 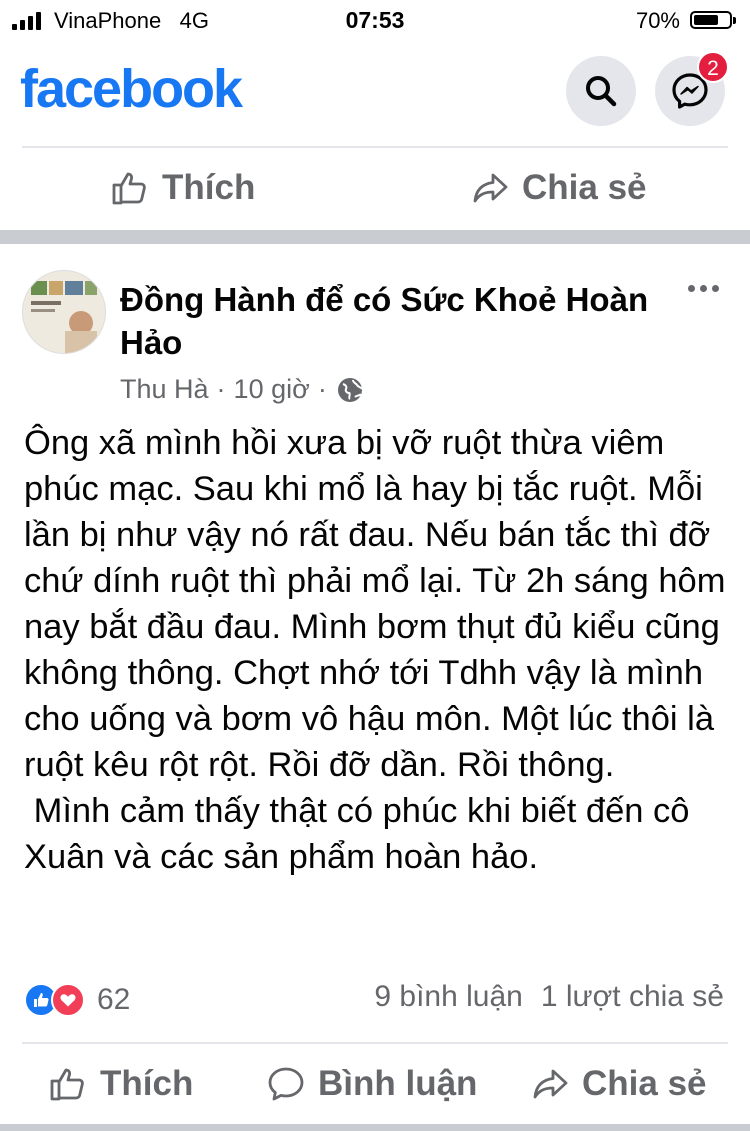 What do you see at coordinates (448, 997) in the screenshot?
I see `comment-count: 9 bình luận` at bounding box center [448, 997].